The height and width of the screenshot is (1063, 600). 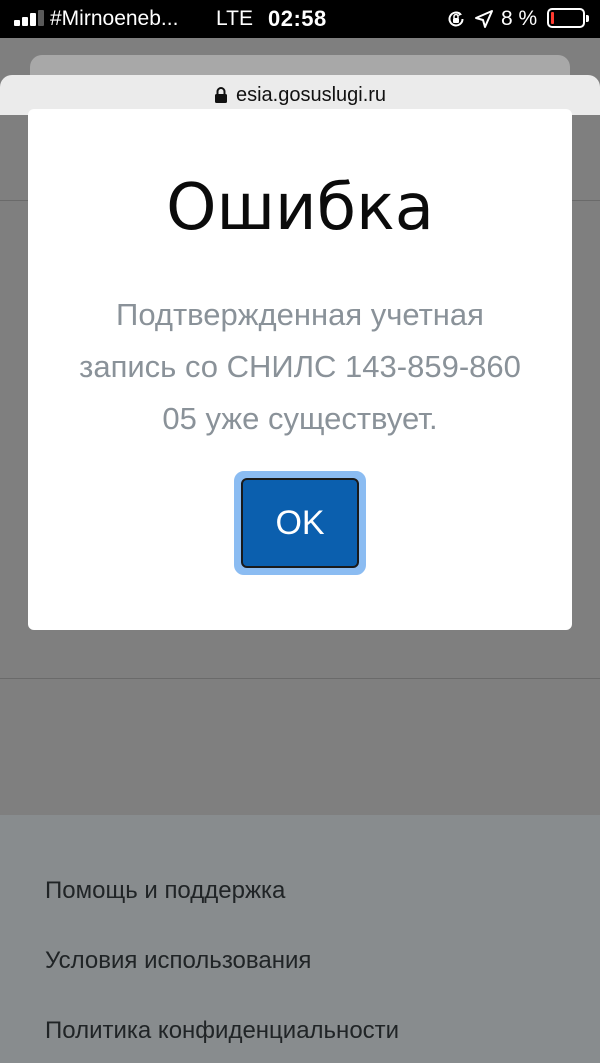 What do you see at coordinates (234, 18) in the screenshot?
I see `network-type: LTE` at bounding box center [234, 18].